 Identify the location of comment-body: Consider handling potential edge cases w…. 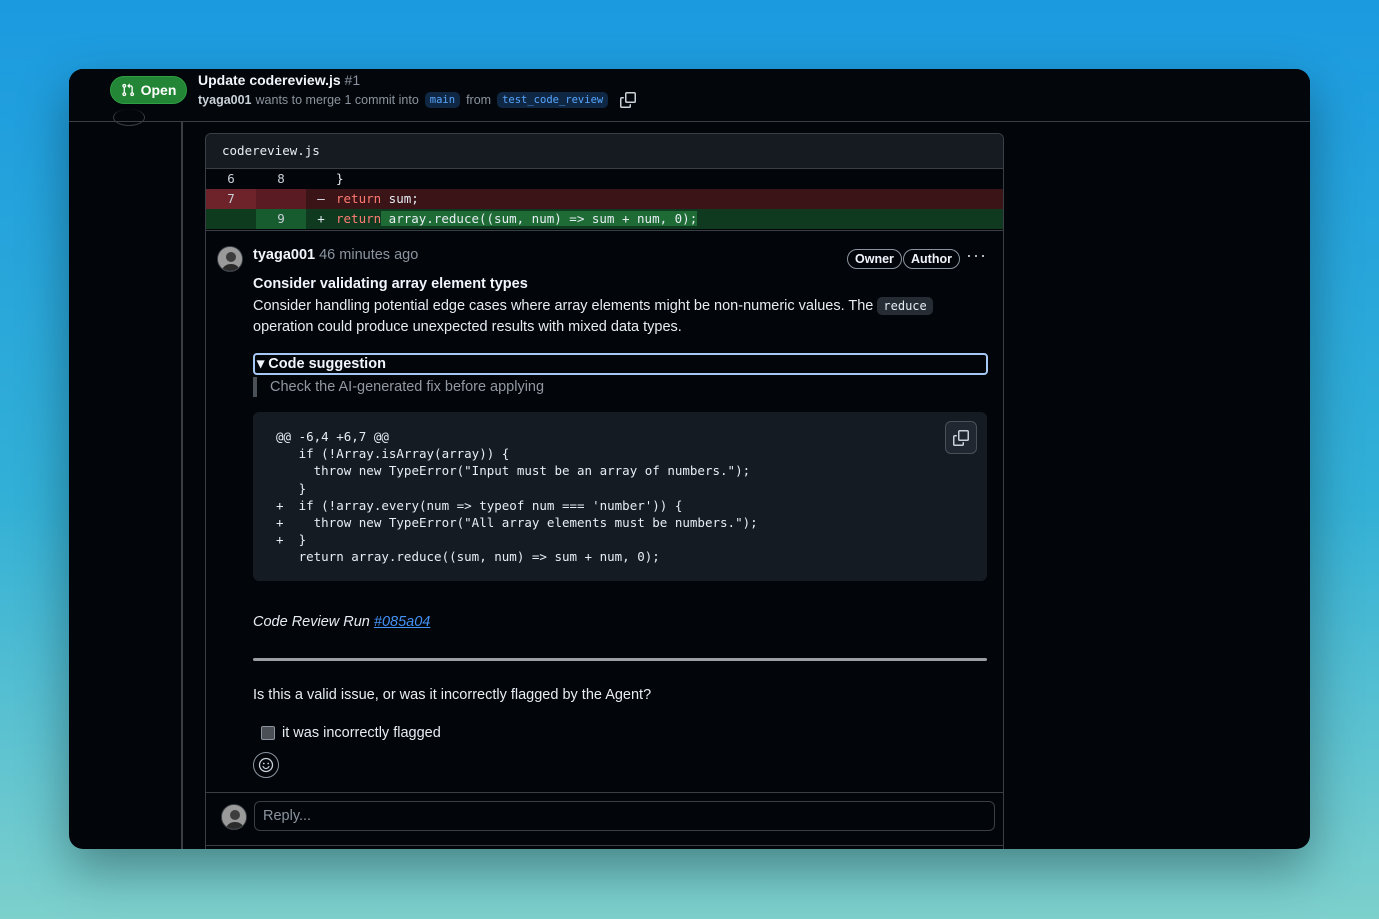
(613, 317).